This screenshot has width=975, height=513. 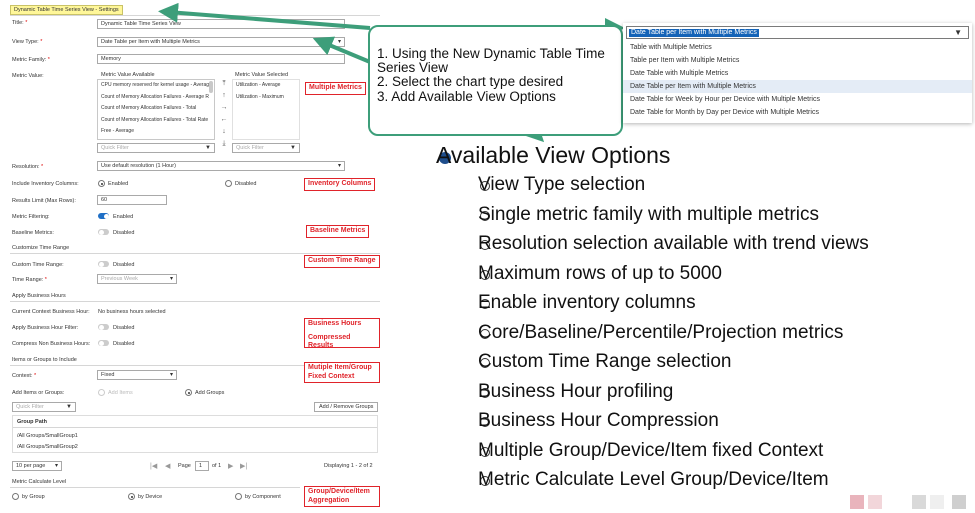 What do you see at coordinates (797, 47) in the screenshot?
I see `dropdown-option: Table with Multiple Metrics` at bounding box center [797, 47].